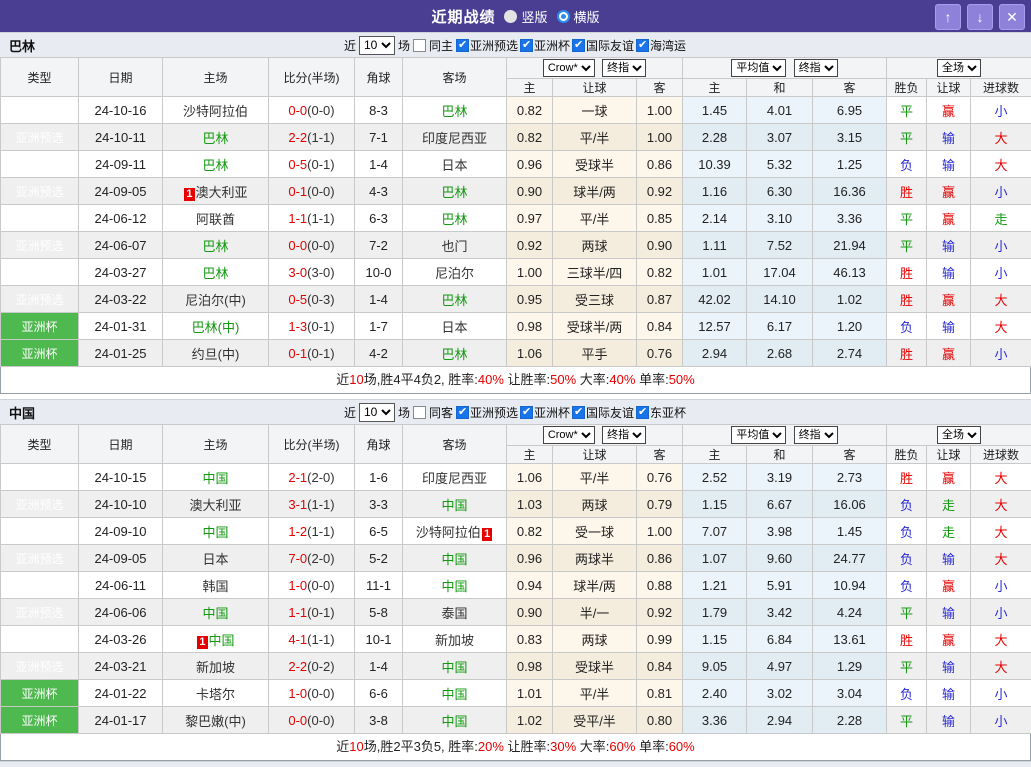  What do you see at coordinates (312, 693) in the screenshot?
I see `score-cell: 1-0(0-0)` at bounding box center [312, 693].